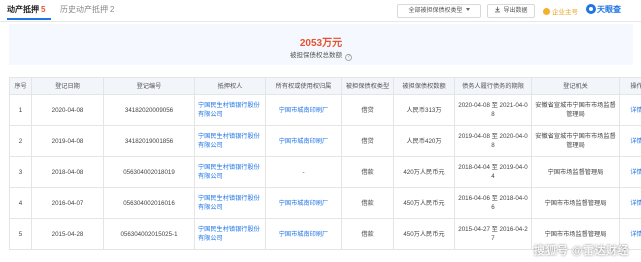  What do you see at coordinates (609, 9) in the screenshot?
I see `brand-name: 天眼查` at bounding box center [609, 9].